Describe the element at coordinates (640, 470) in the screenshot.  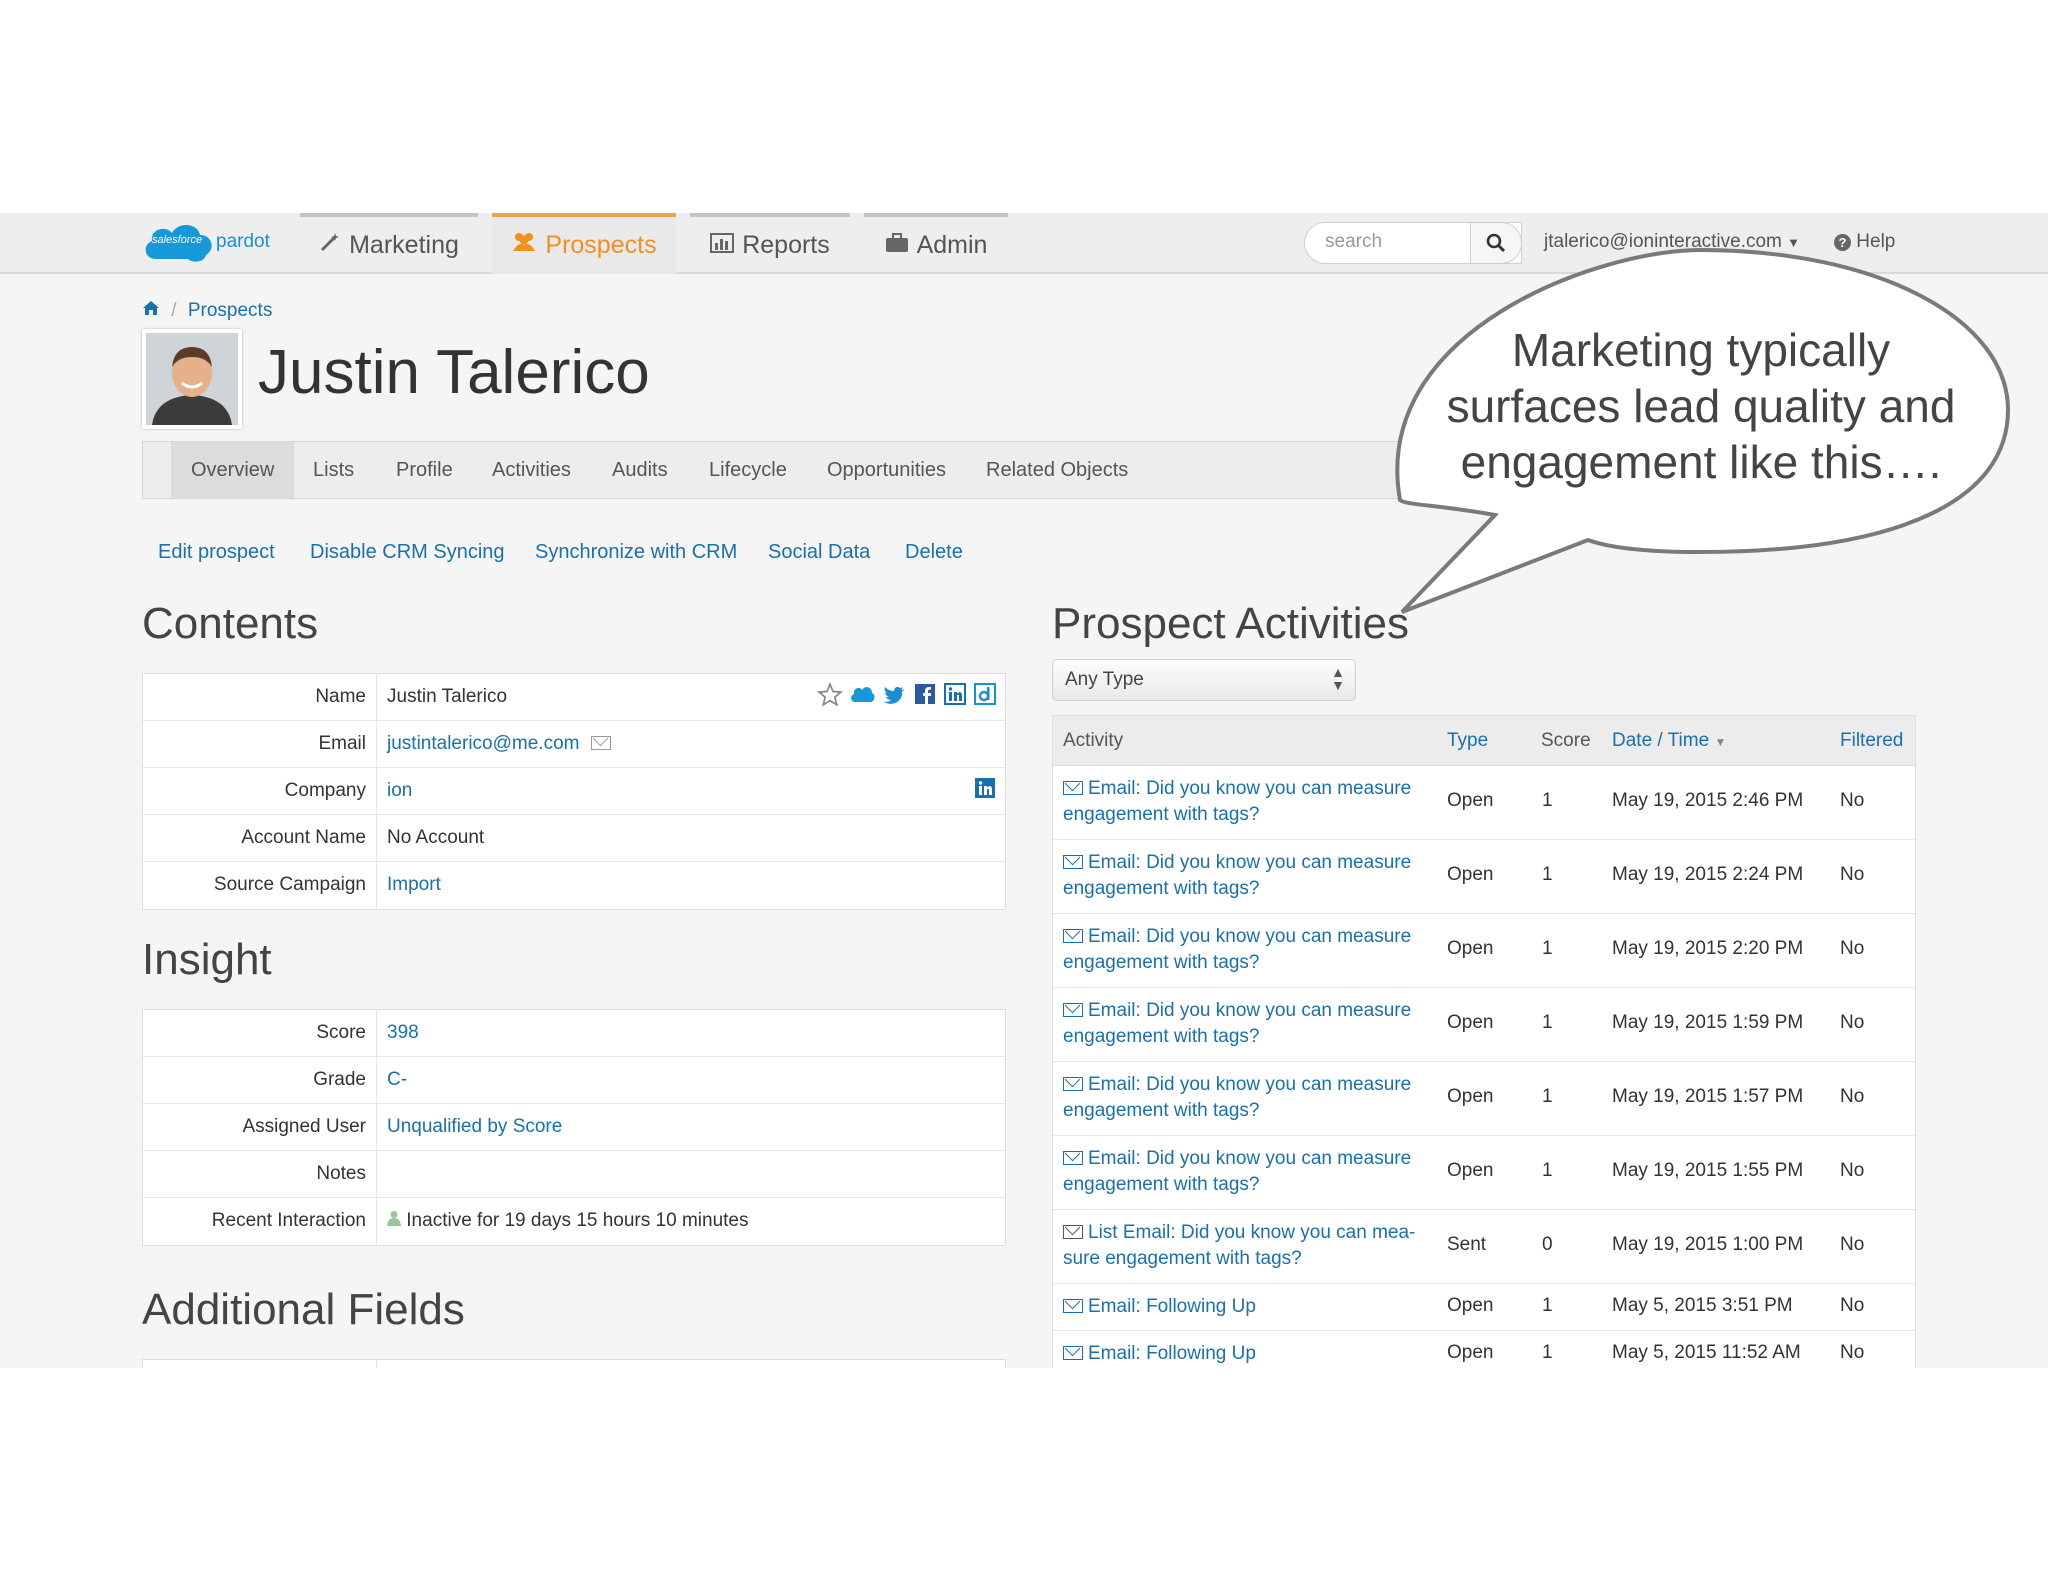
I see `tab-audits: Audits` at that location.